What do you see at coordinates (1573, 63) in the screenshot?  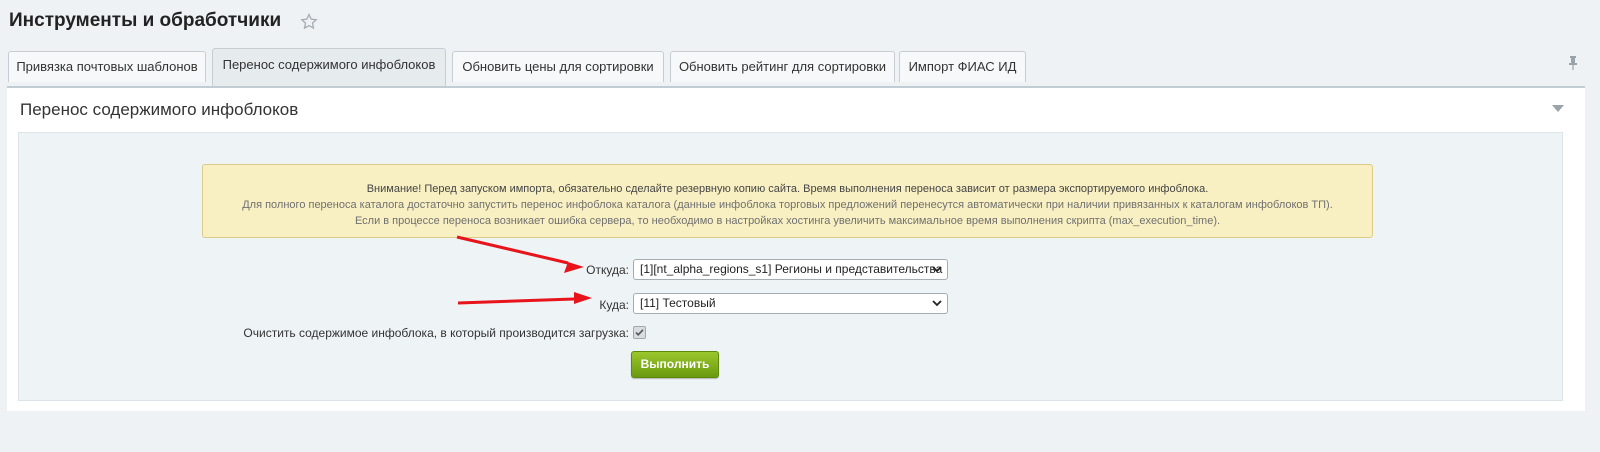 I see `pin-icon` at bounding box center [1573, 63].